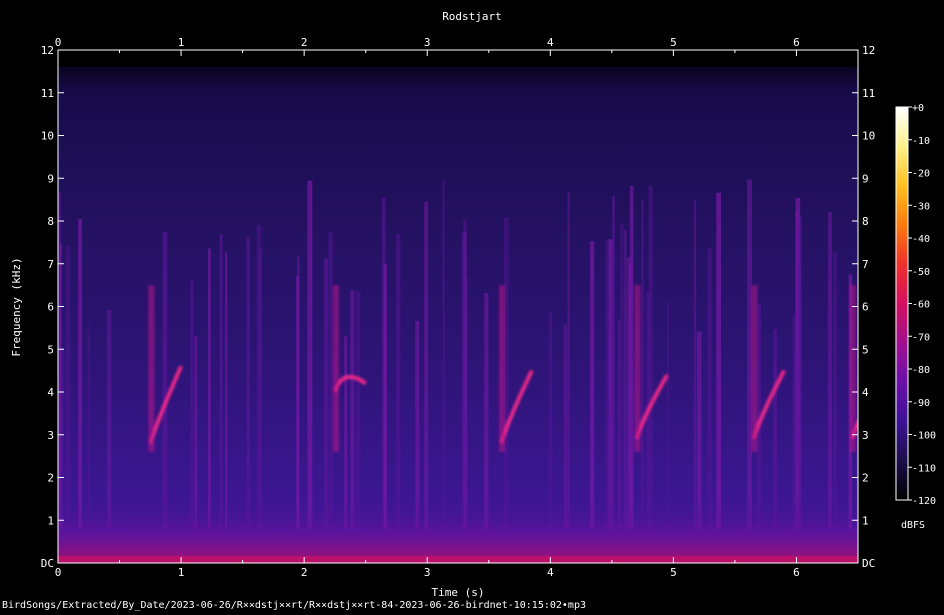 The height and width of the screenshot is (615, 944). Describe the element at coordinates (868, 50) in the screenshot. I see `y-tick-label-right: 12` at that location.